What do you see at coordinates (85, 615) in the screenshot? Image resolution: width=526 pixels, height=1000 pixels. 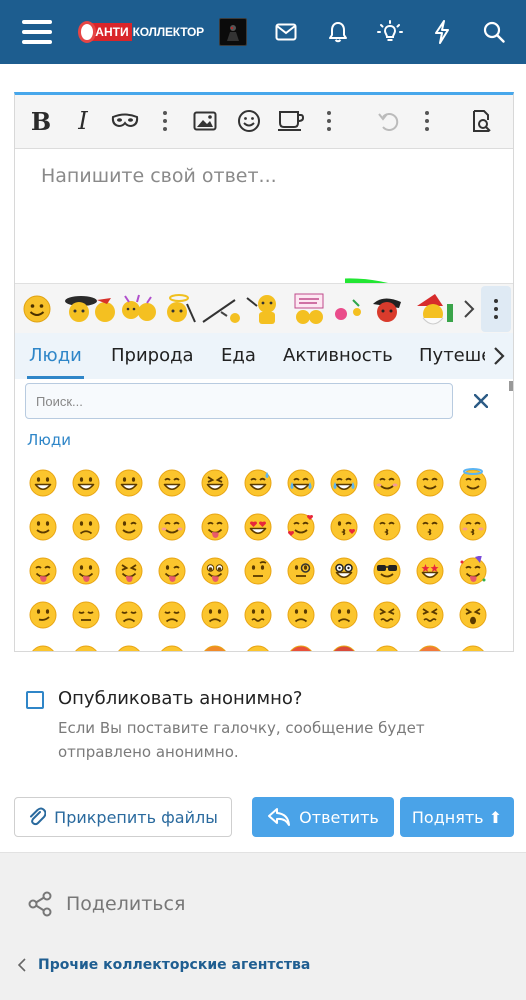 I see `emoji-unamused` at bounding box center [85, 615].